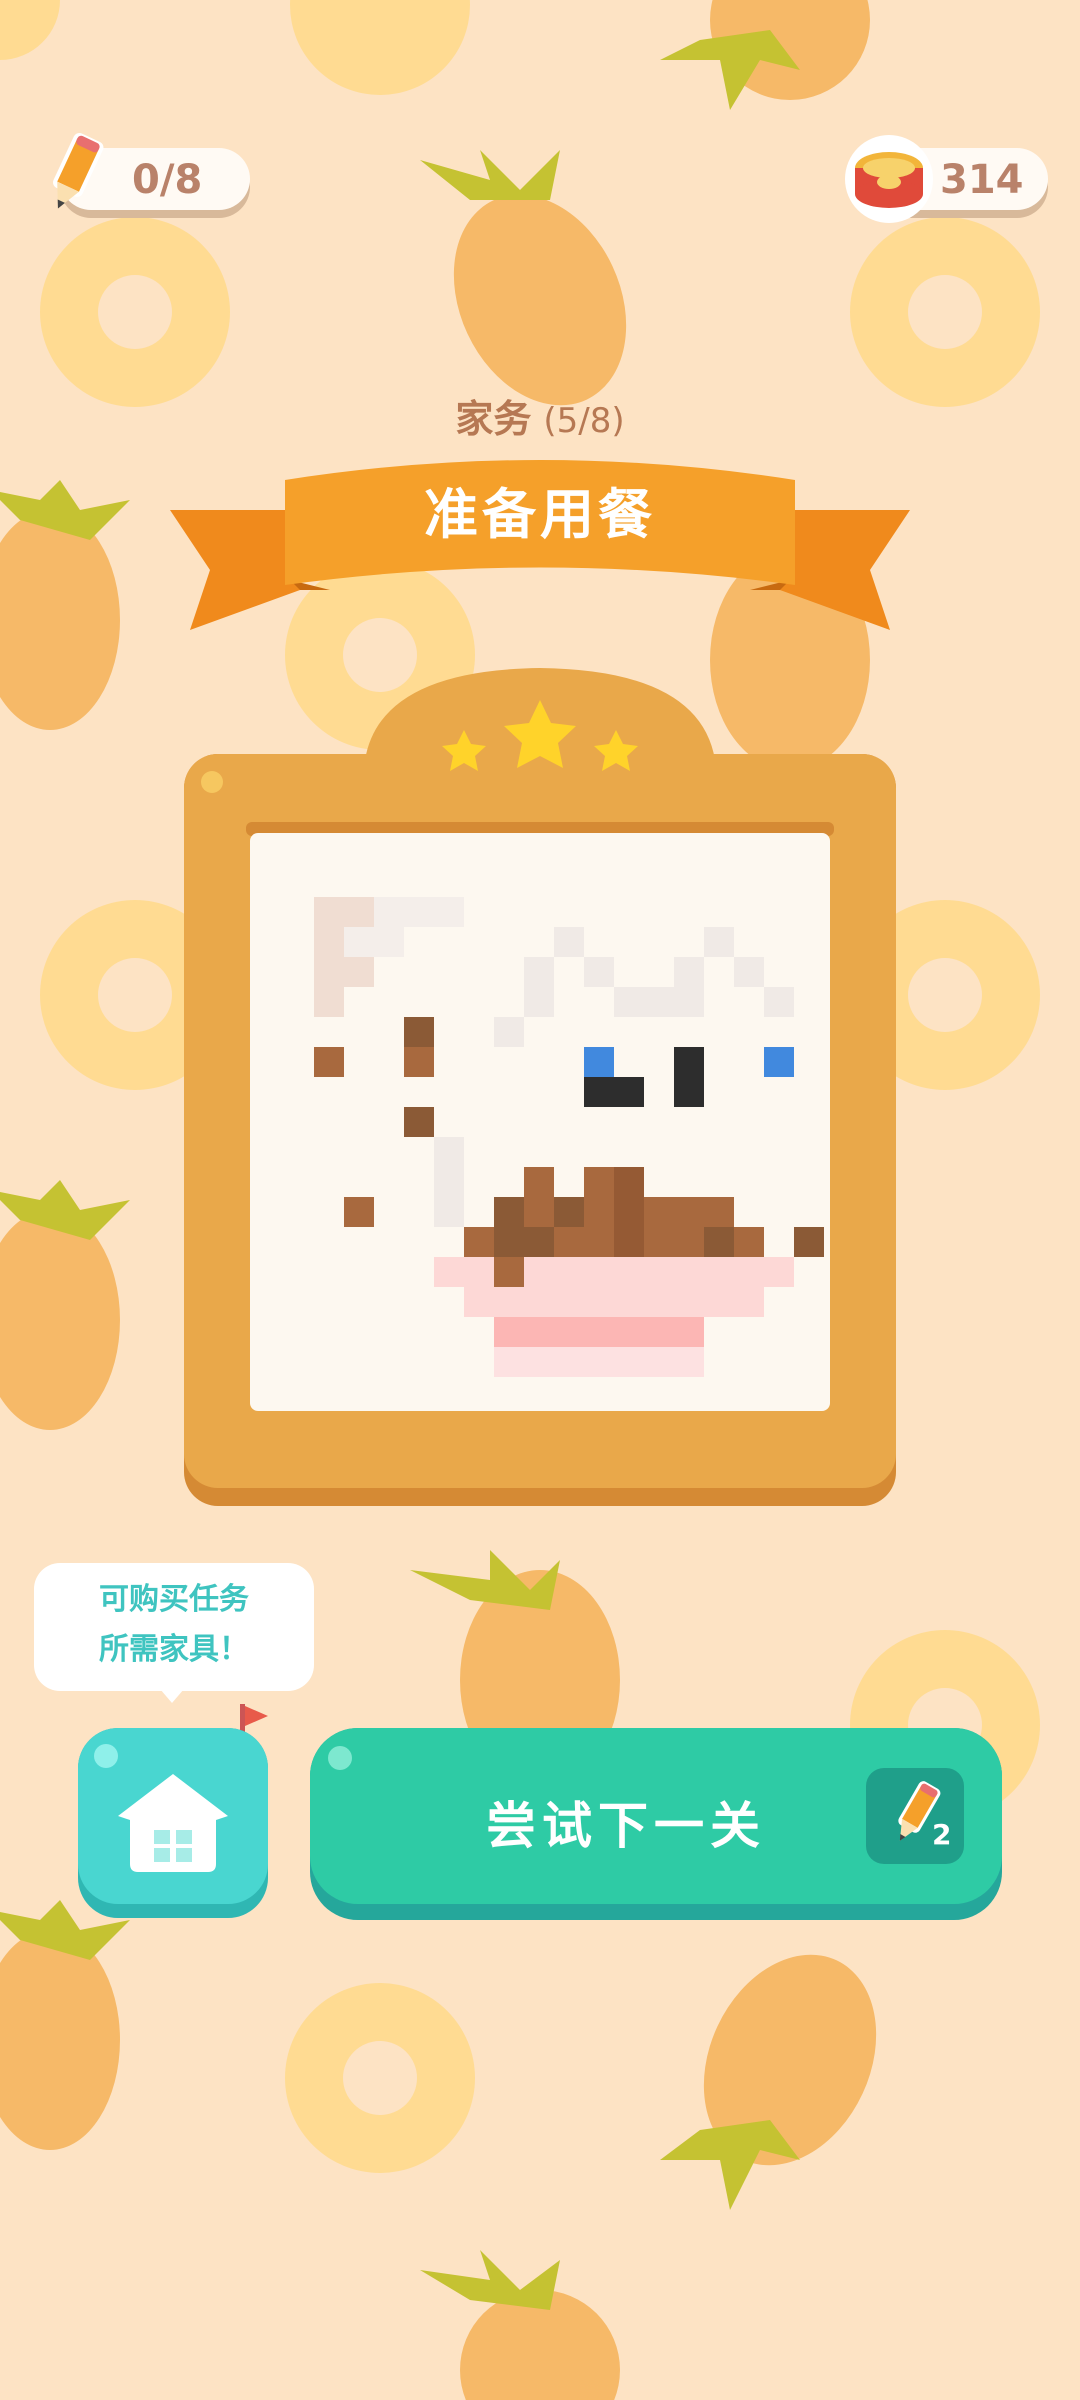 Image resolution: width=1080 pixels, height=2400 pixels. I want to click on button-shine, so click(340, 1758).